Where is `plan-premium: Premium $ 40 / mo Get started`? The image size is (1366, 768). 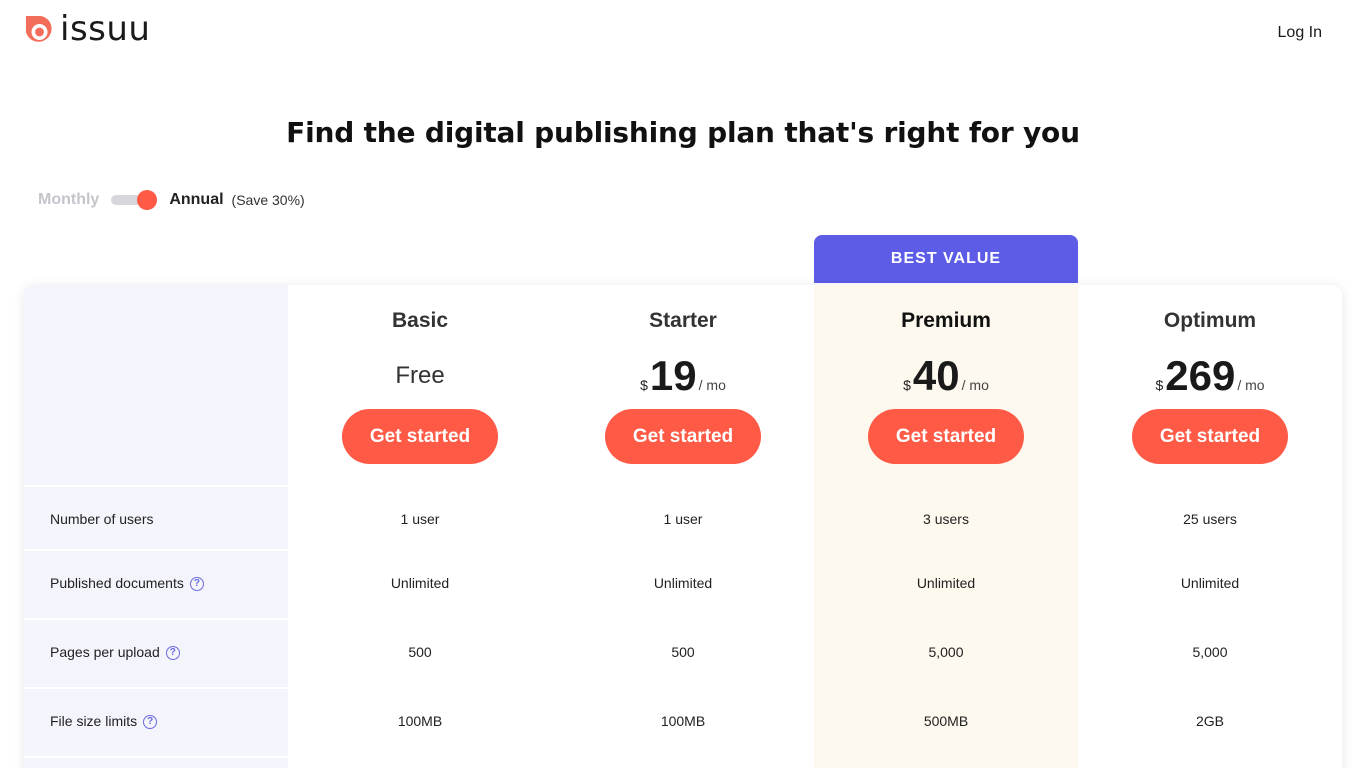 plan-premium: Premium $ 40 / mo Get started is located at coordinates (946, 385).